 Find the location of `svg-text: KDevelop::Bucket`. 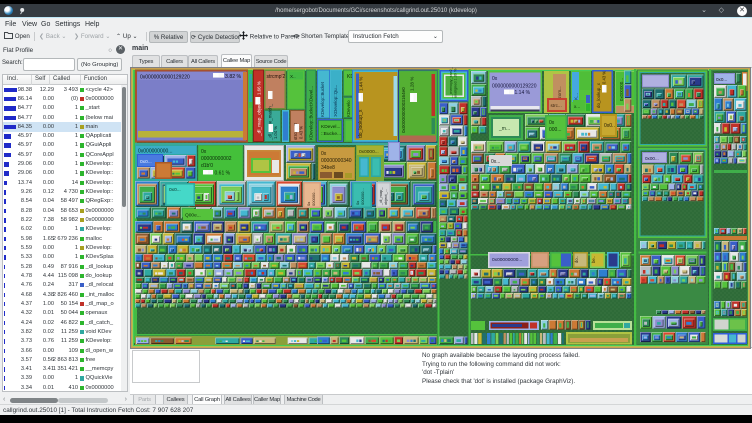

svg-text: KDevelop::Bucket is located at coordinates (322, 99).